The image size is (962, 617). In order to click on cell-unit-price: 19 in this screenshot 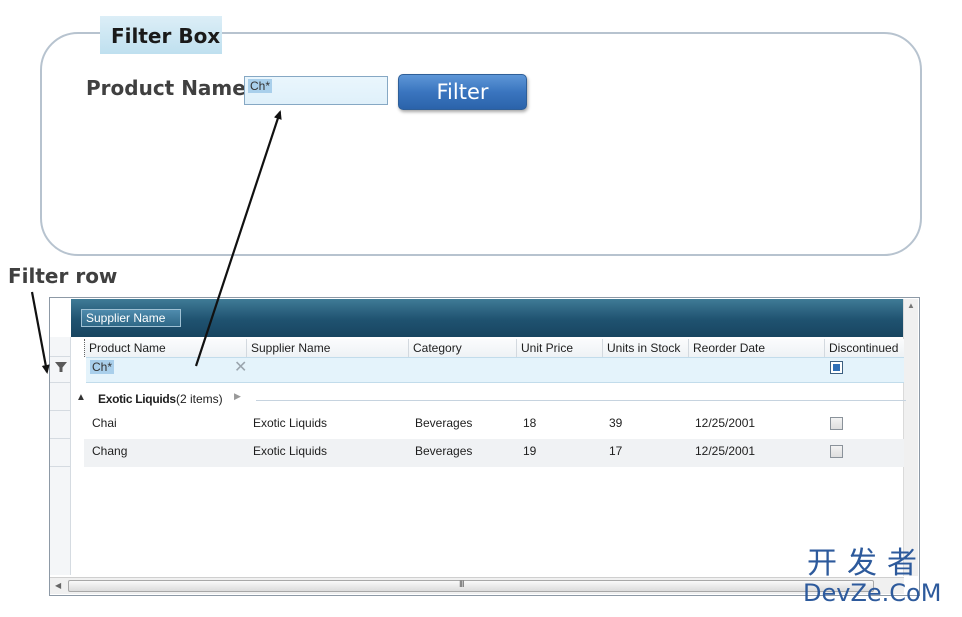, I will do `click(530, 451)`.